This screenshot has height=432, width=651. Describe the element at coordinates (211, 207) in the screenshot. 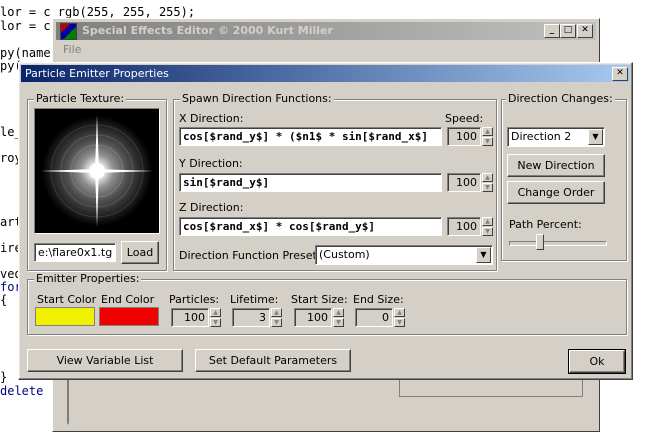

I see `z-direction-label: Z Direction:` at that location.